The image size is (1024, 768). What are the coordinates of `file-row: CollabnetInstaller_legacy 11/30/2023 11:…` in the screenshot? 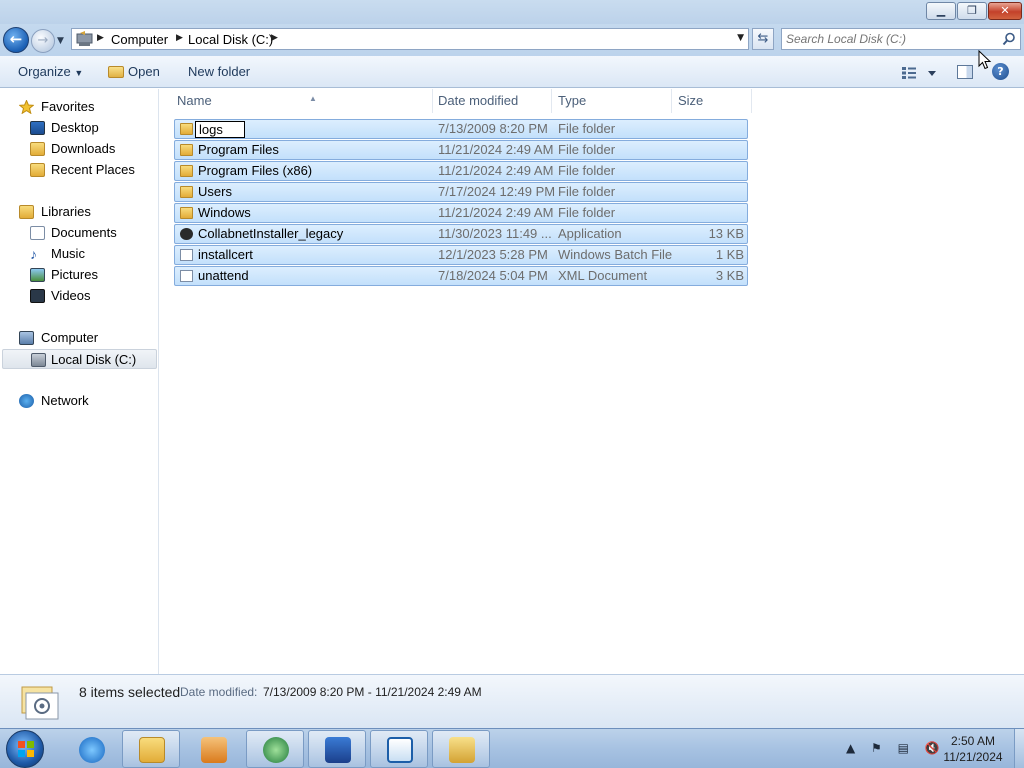 It's located at (461, 234).